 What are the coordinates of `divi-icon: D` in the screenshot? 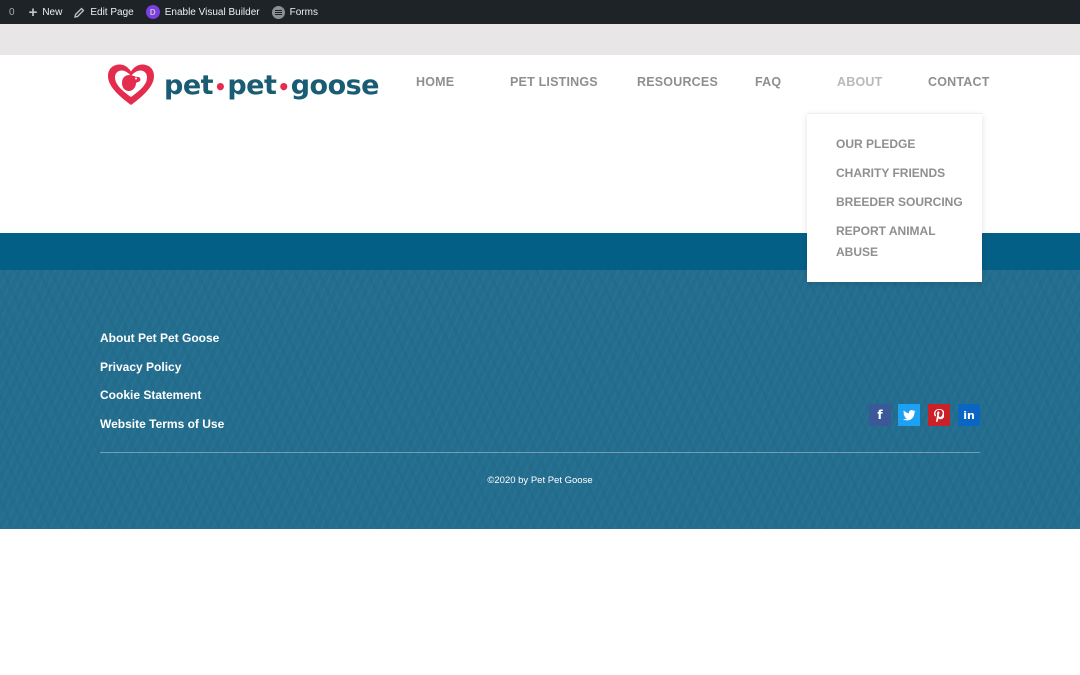 It's located at (152, 12).